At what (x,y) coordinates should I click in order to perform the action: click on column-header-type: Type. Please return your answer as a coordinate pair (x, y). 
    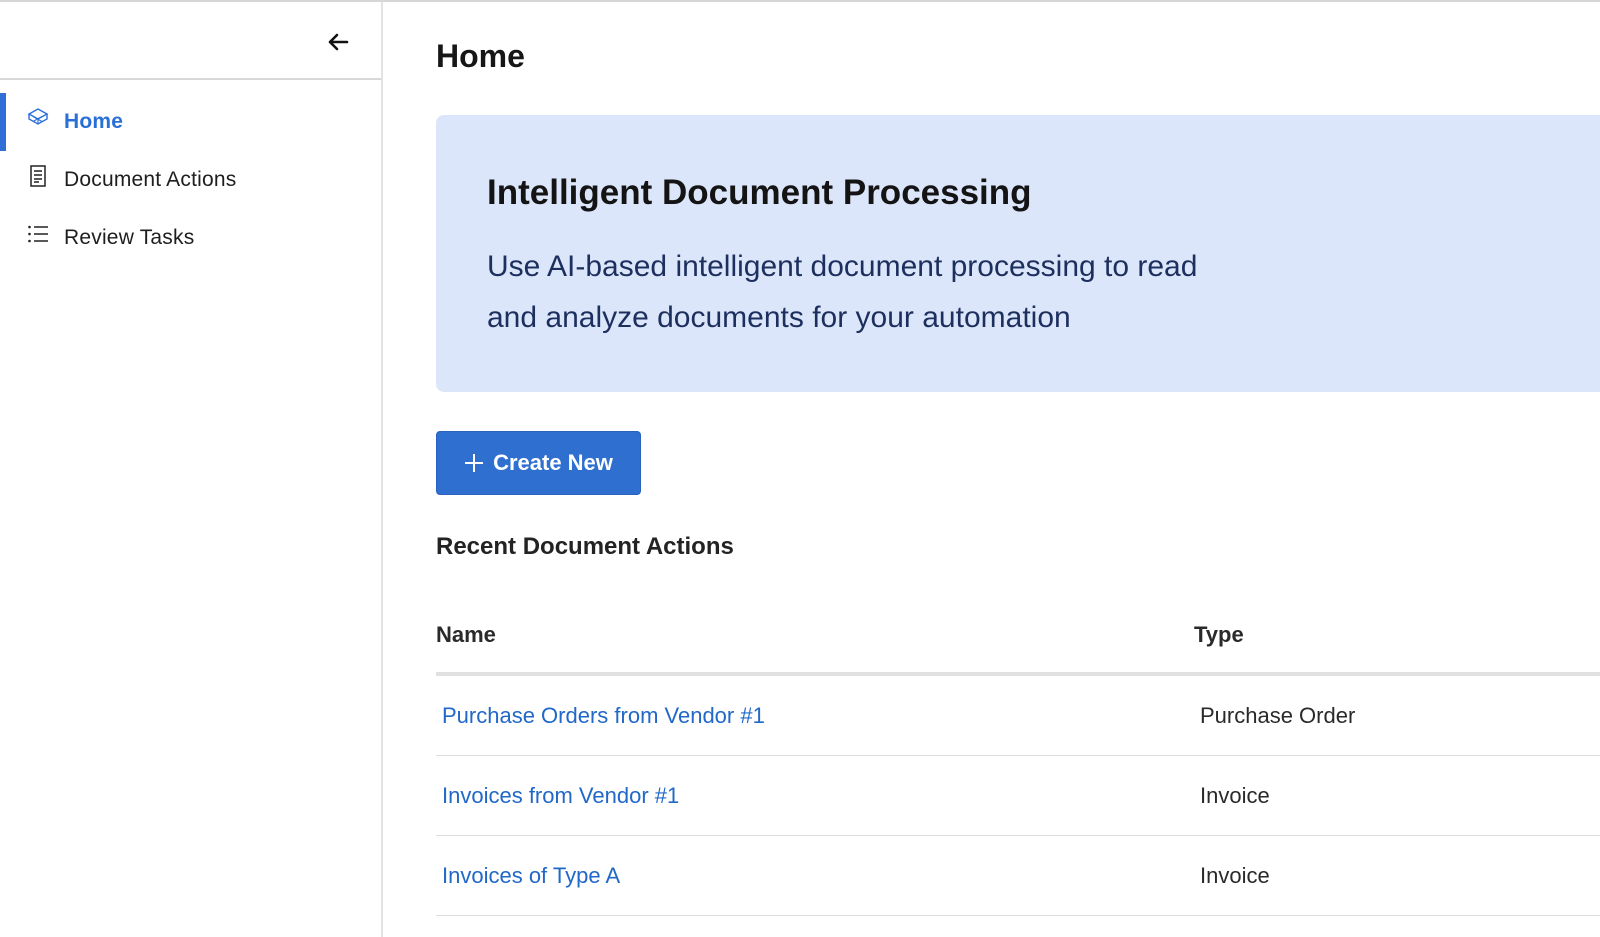
    Looking at the image, I should click on (1219, 635).